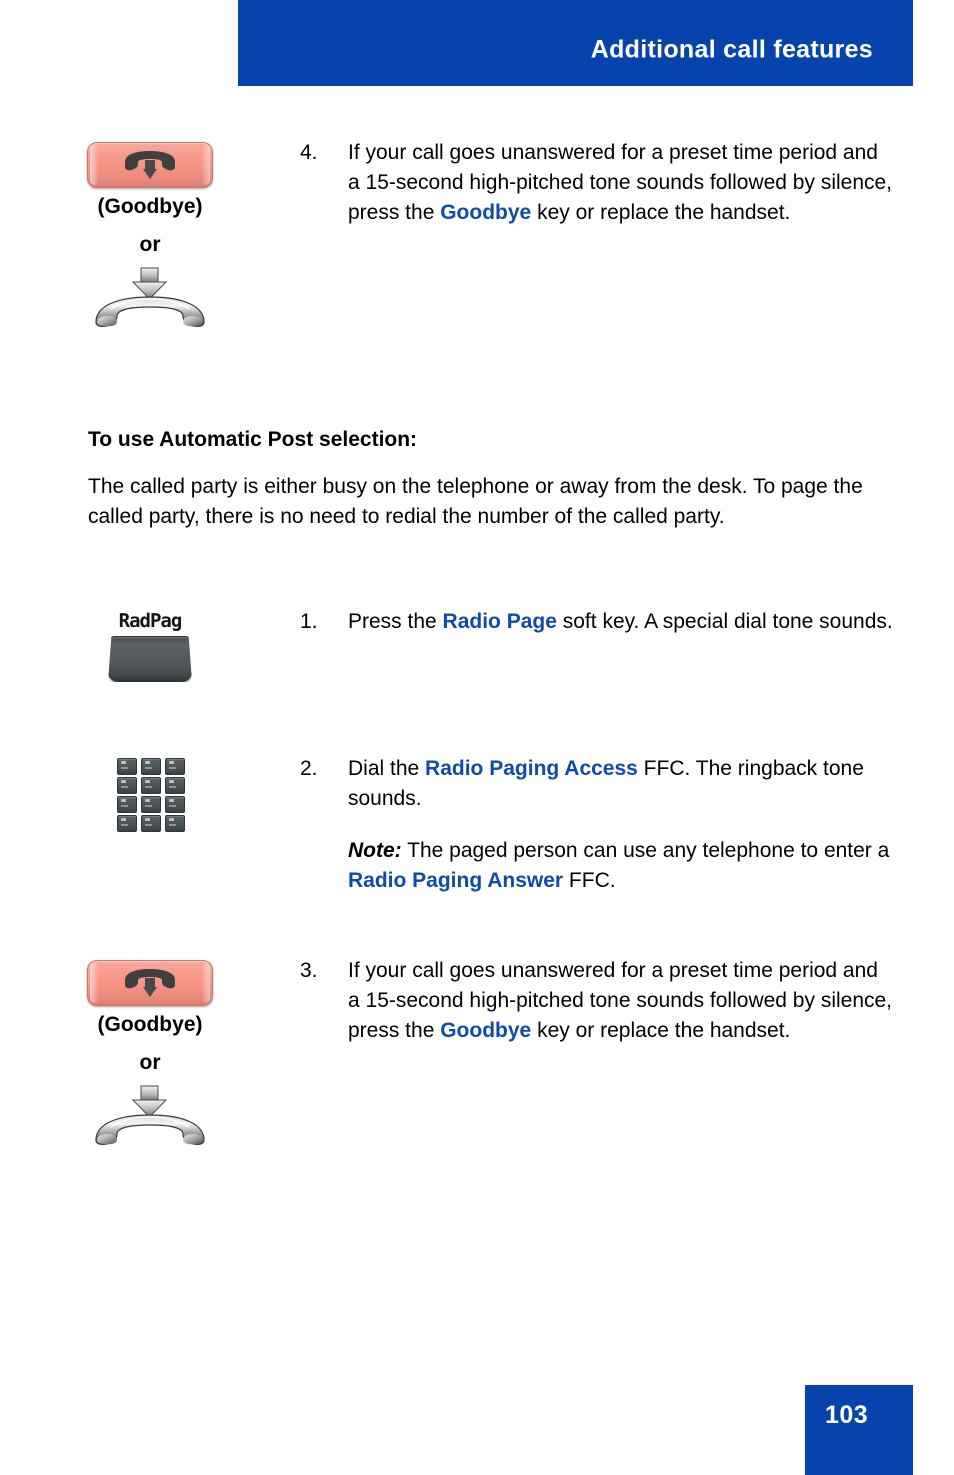  I want to click on step-3-icon-column: (Goodbye) or, so click(150, 1053).